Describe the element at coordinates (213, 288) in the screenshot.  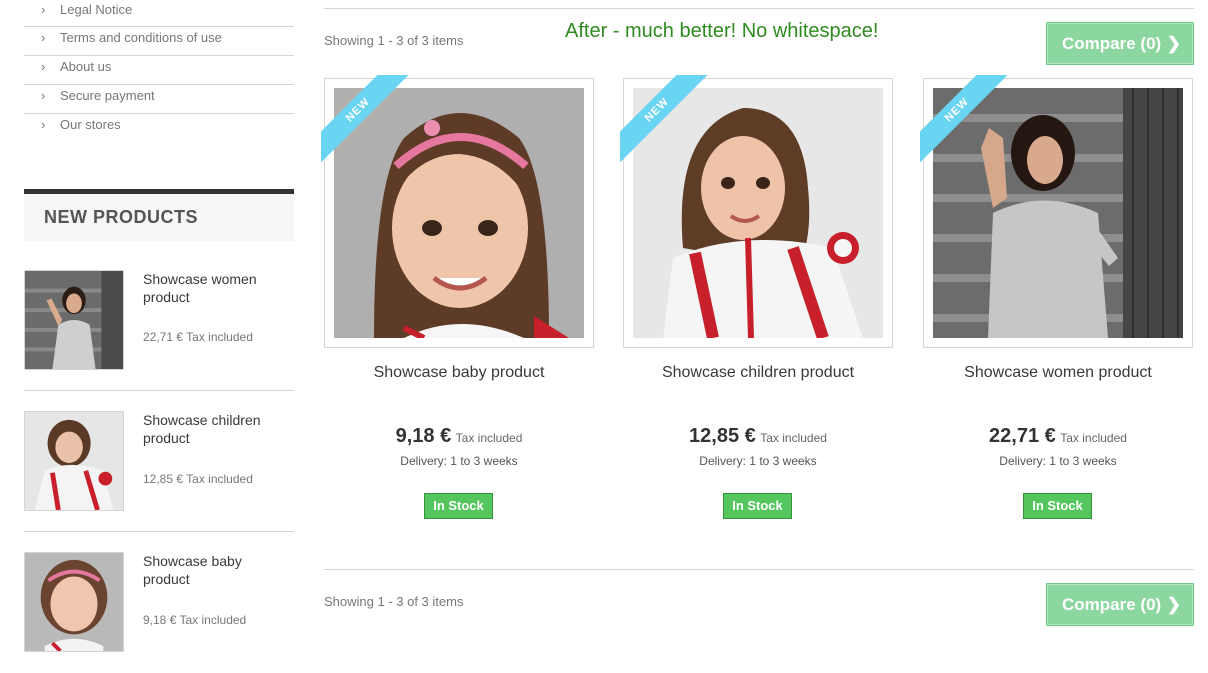
I see `new-product-name: Showcase women product` at that location.